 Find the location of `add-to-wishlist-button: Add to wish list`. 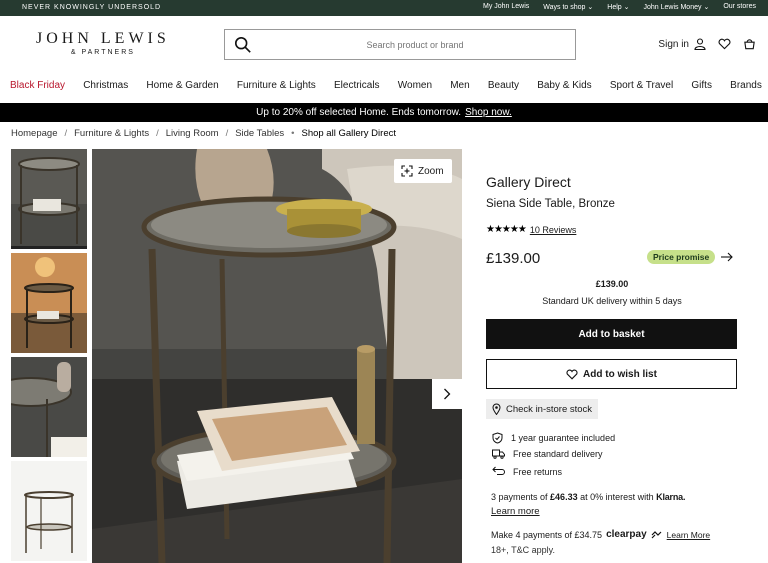

add-to-wishlist-button: Add to wish list is located at coordinates (611, 374).